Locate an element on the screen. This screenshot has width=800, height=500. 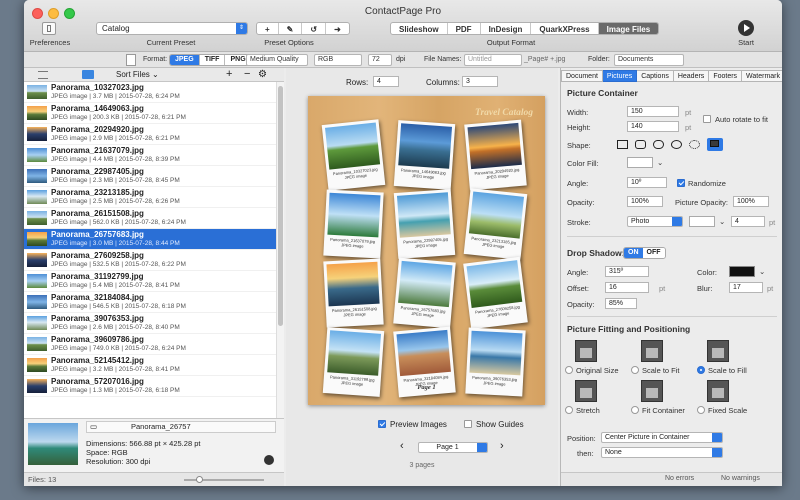
show-guides-checkbox is located at coordinates (468, 424).